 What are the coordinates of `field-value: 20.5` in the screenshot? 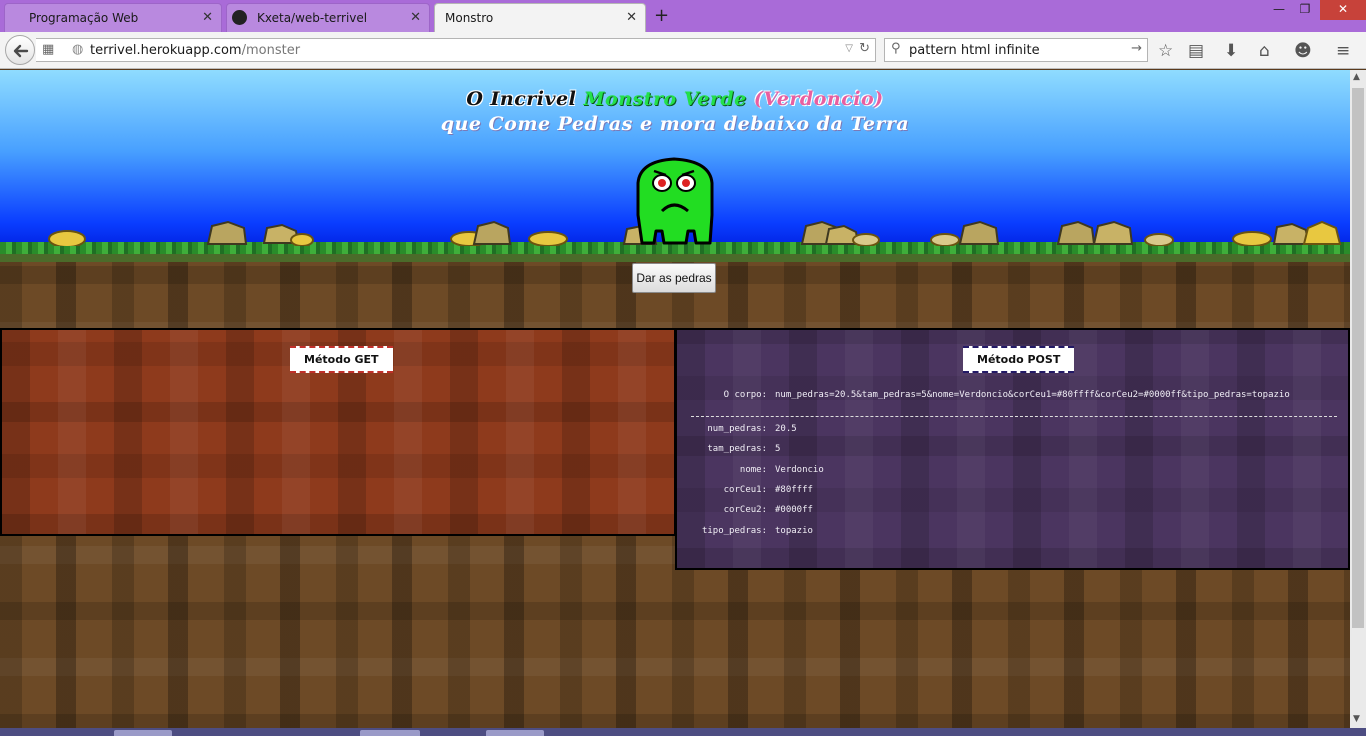 It's located at (786, 429).